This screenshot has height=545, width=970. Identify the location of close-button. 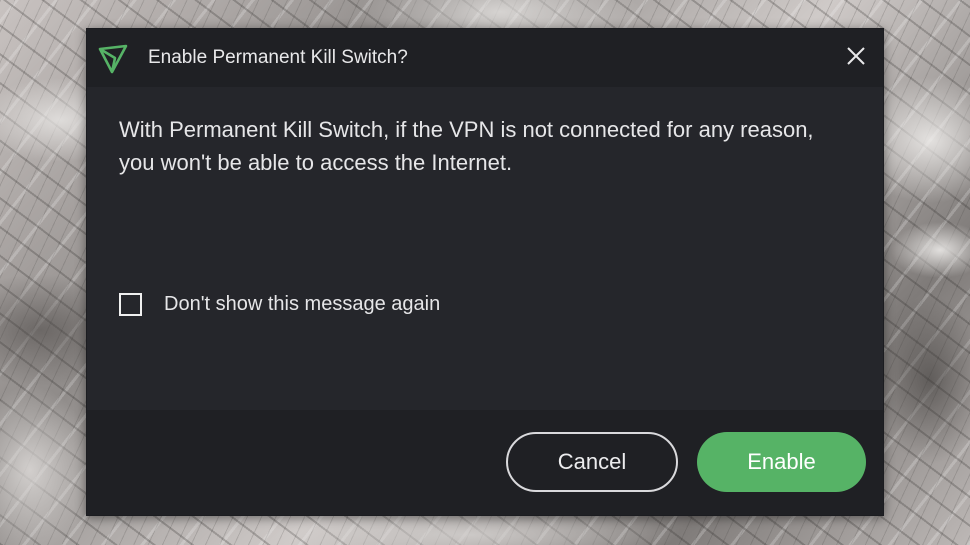
(856, 58).